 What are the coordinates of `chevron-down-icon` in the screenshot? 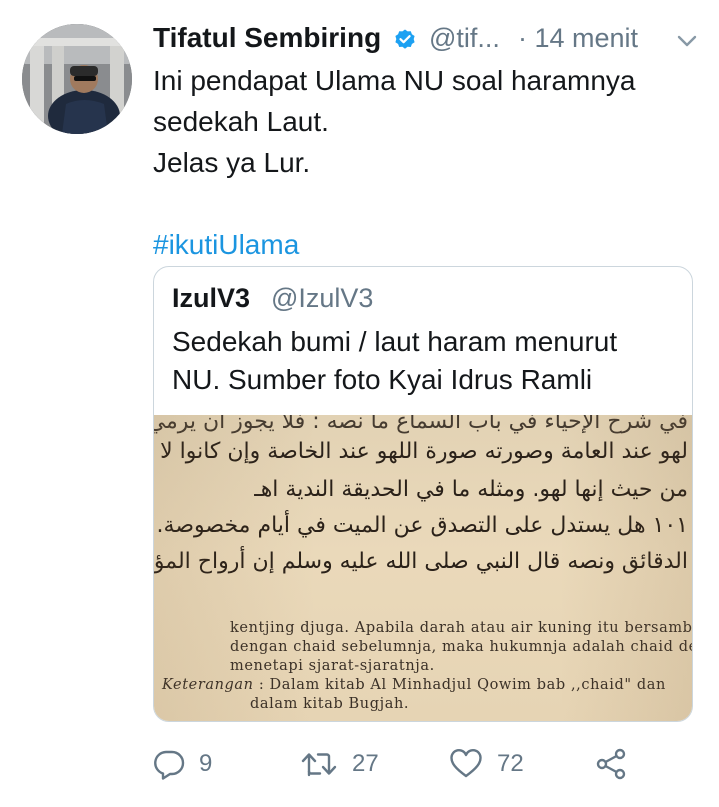 It's located at (687, 41).